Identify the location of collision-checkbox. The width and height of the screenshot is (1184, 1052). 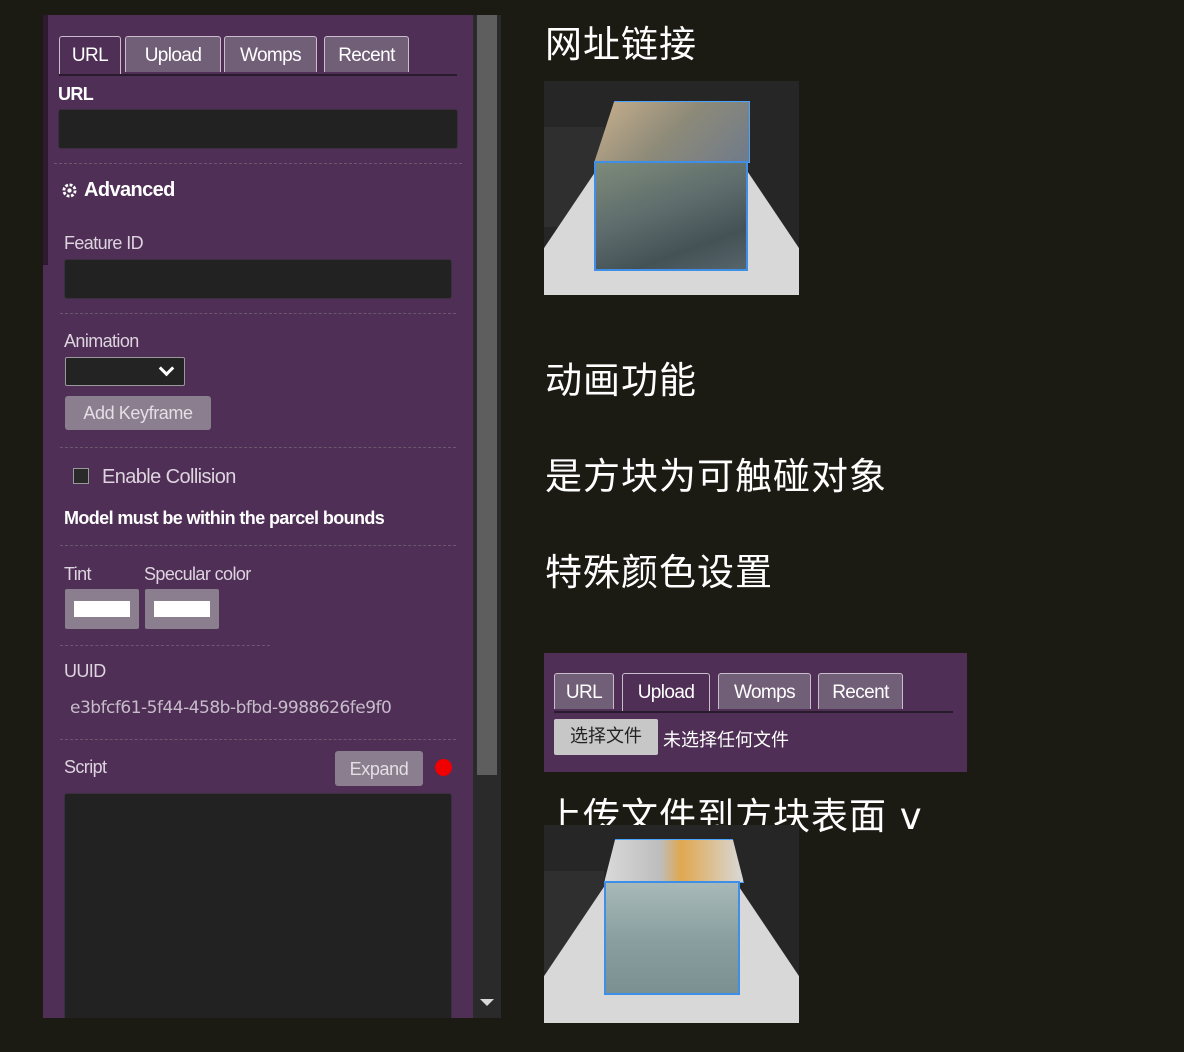
(81, 476).